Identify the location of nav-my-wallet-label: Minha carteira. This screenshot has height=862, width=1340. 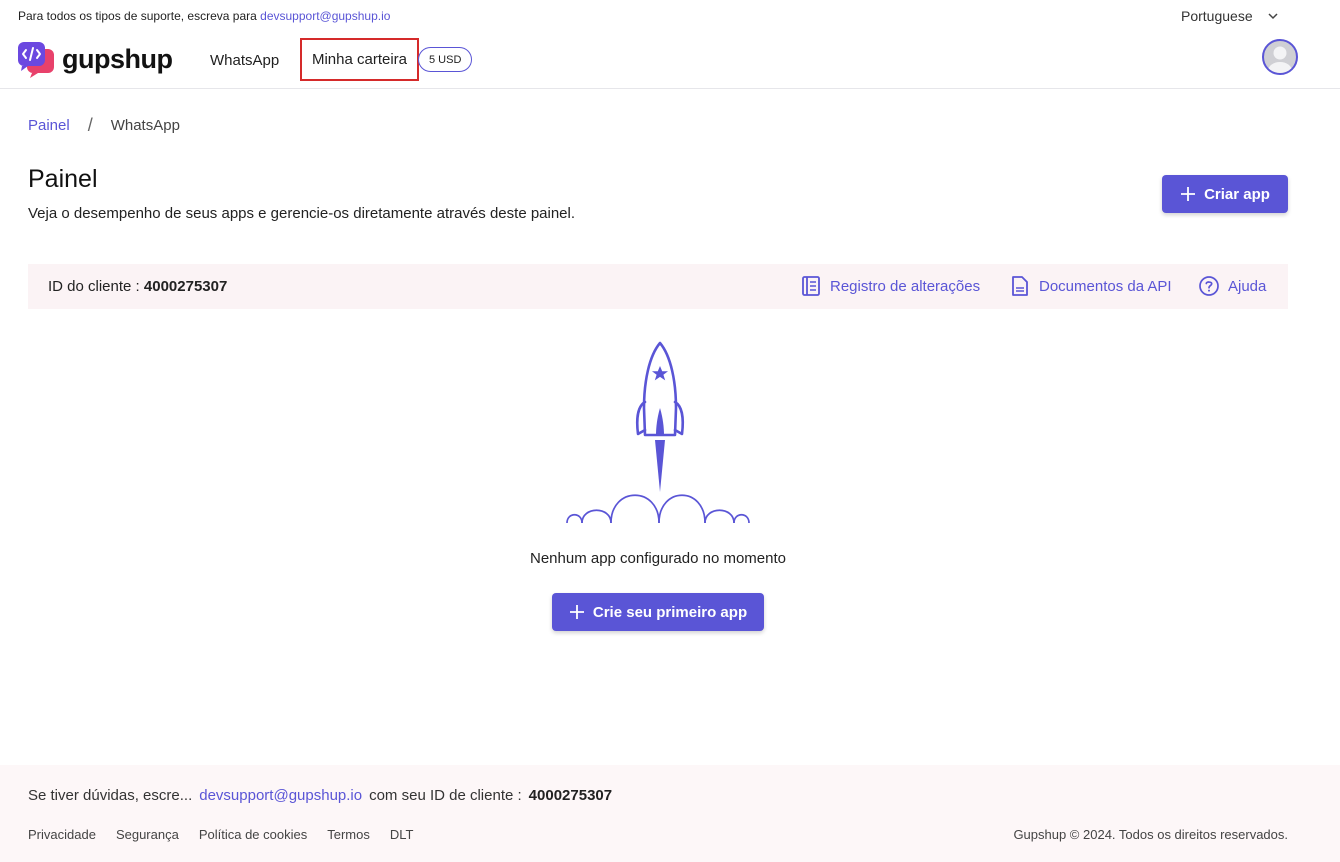
(359, 59).